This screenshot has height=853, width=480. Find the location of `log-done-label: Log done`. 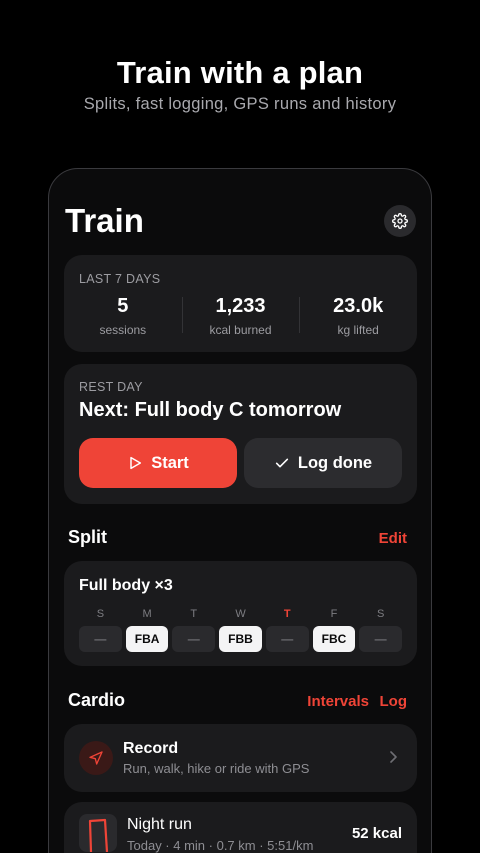

log-done-label: Log done is located at coordinates (335, 462).